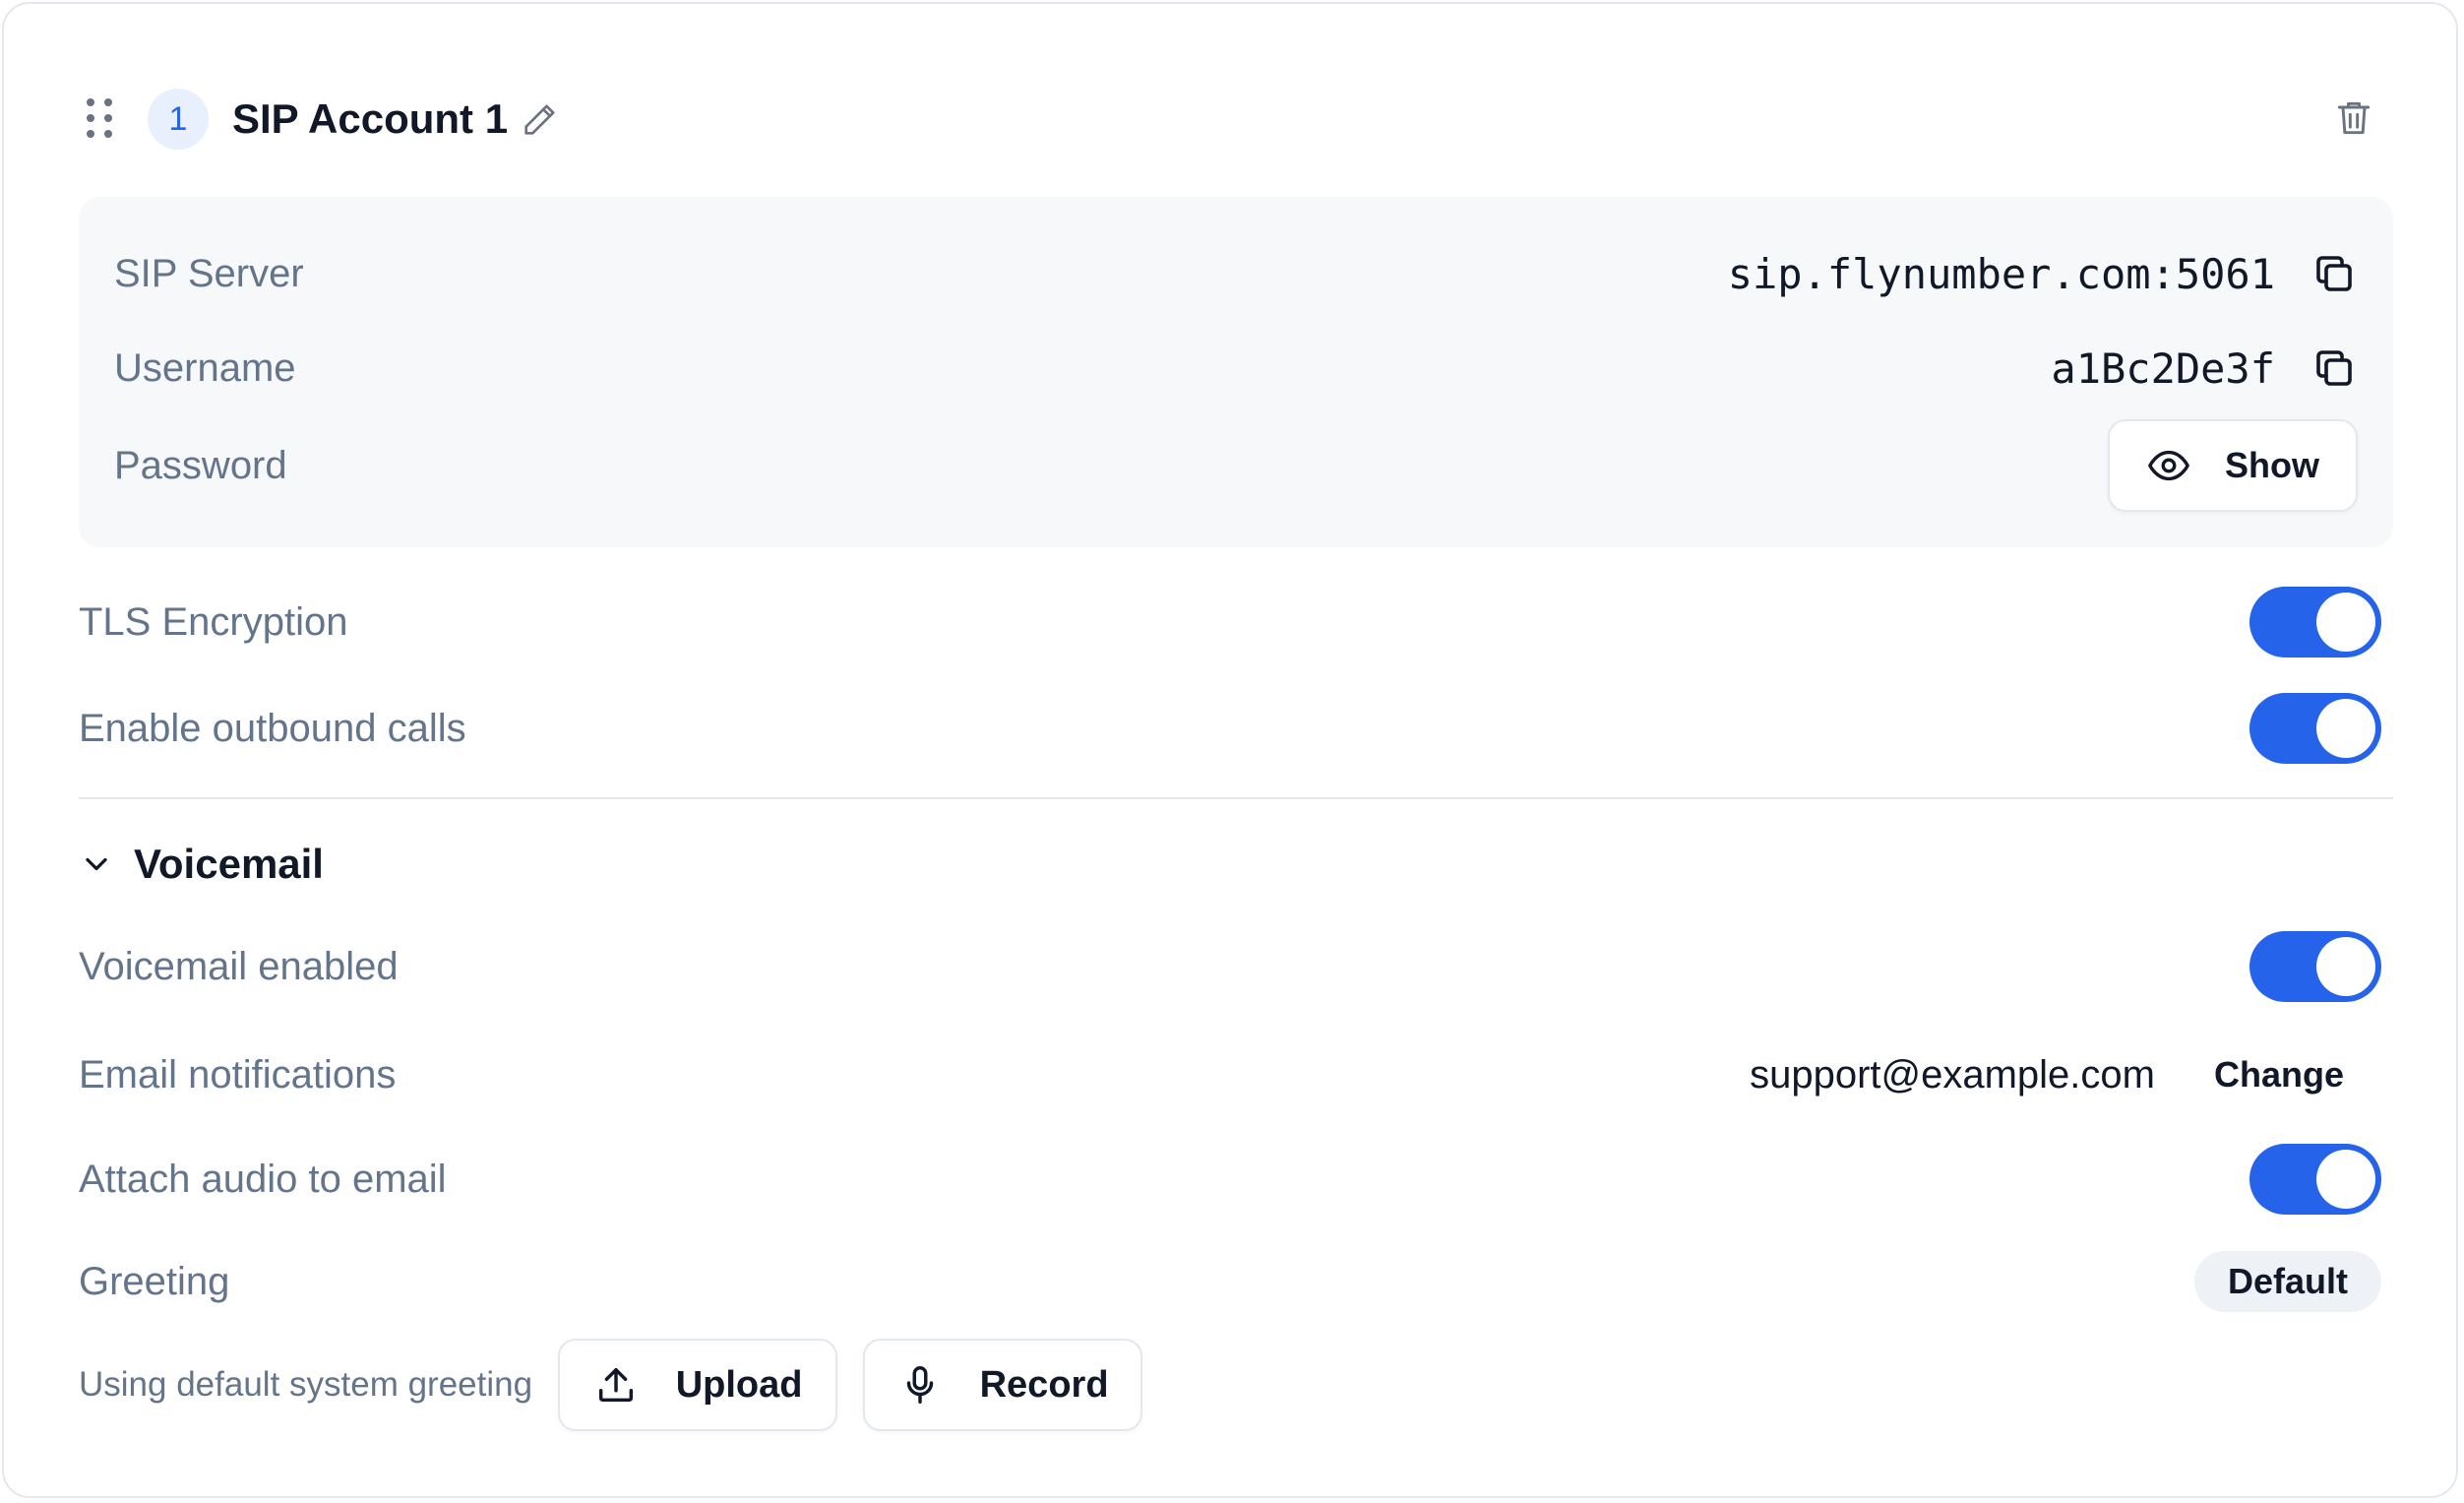 The height and width of the screenshot is (1503, 2464). What do you see at coordinates (919, 1385) in the screenshot?
I see `microphone-icon` at bounding box center [919, 1385].